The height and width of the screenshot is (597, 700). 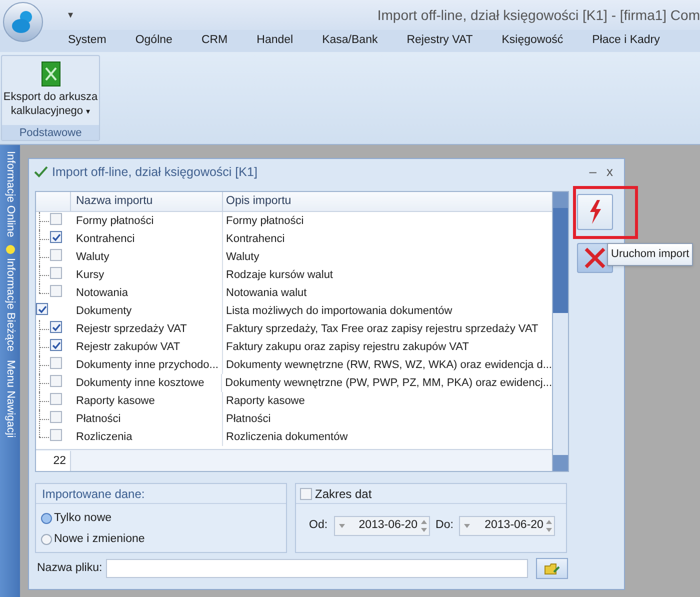 What do you see at coordinates (382, 329) in the screenshot?
I see `table-cell-text: Faktury sprzedaży, Tax Free oraz zapisy rejestru sprzedaży VAT` at bounding box center [382, 329].